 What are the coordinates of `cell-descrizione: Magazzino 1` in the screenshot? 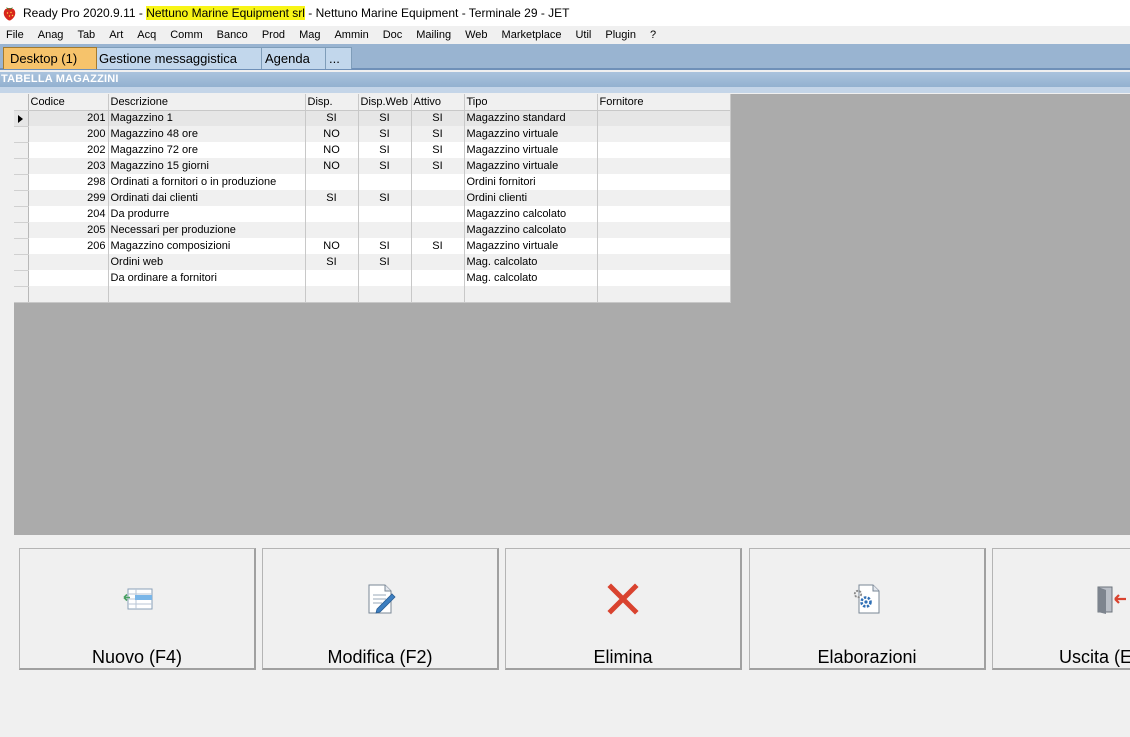 It's located at (207, 118).